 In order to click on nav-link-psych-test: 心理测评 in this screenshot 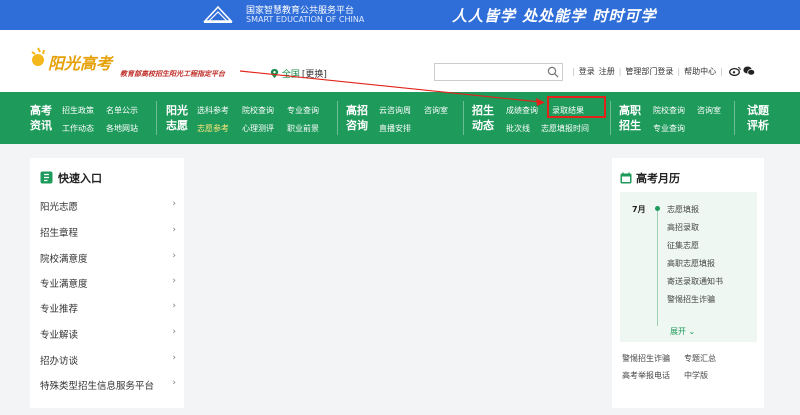, I will do `click(258, 128)`.